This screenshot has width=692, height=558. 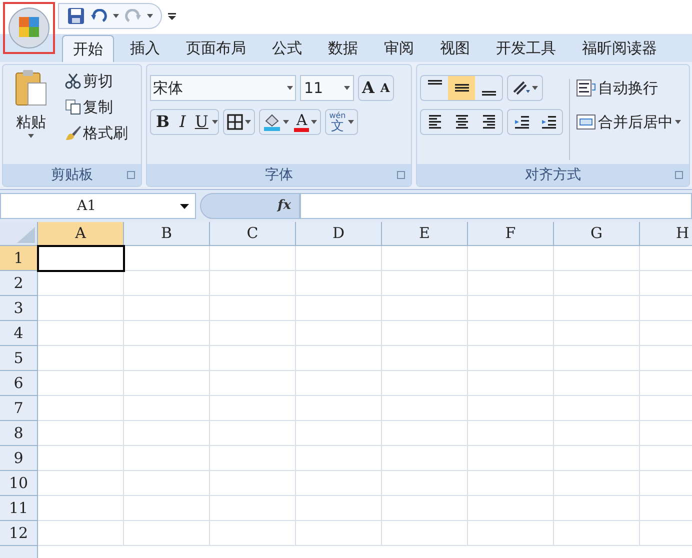 I want to click on undo-icon, so click(x=99, y=16).